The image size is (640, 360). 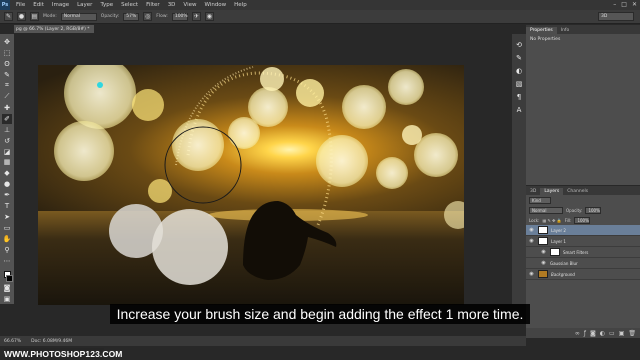 I want to click on menu-view: View, so click(x=189, y=5).